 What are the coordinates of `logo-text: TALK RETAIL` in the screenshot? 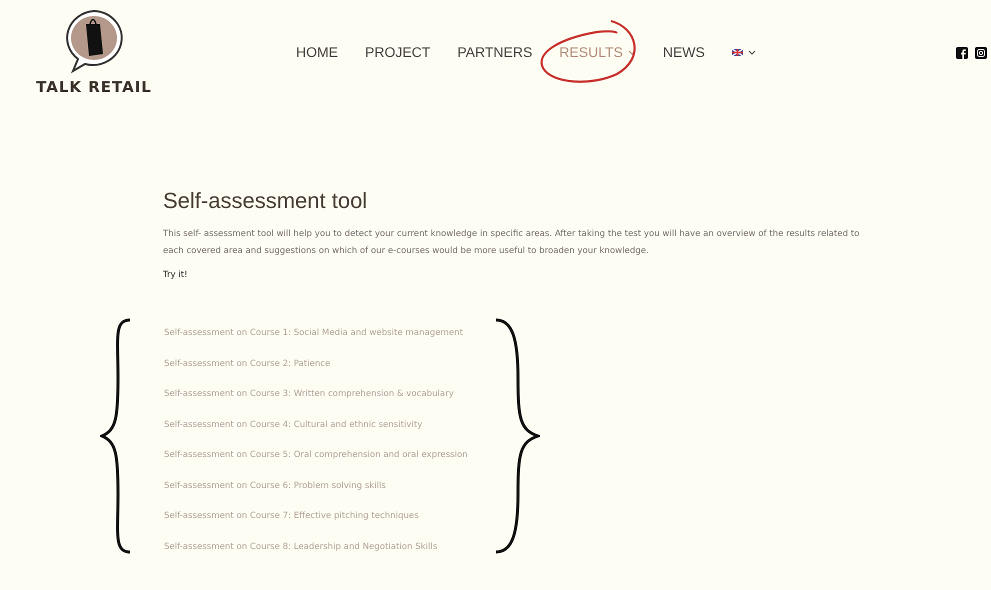 It's located at (94, 87).